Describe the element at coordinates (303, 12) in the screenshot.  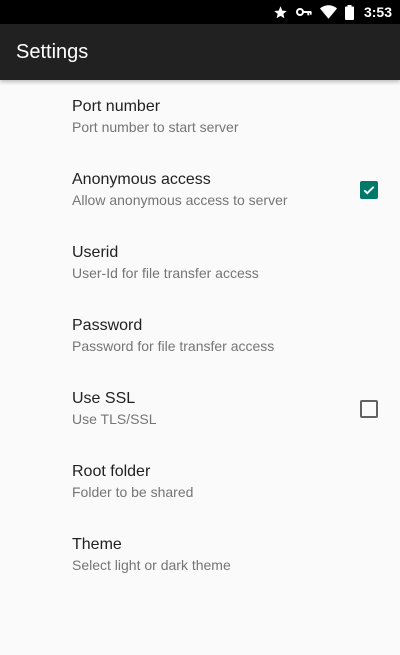
I see `vpn-key-icon` at that location.